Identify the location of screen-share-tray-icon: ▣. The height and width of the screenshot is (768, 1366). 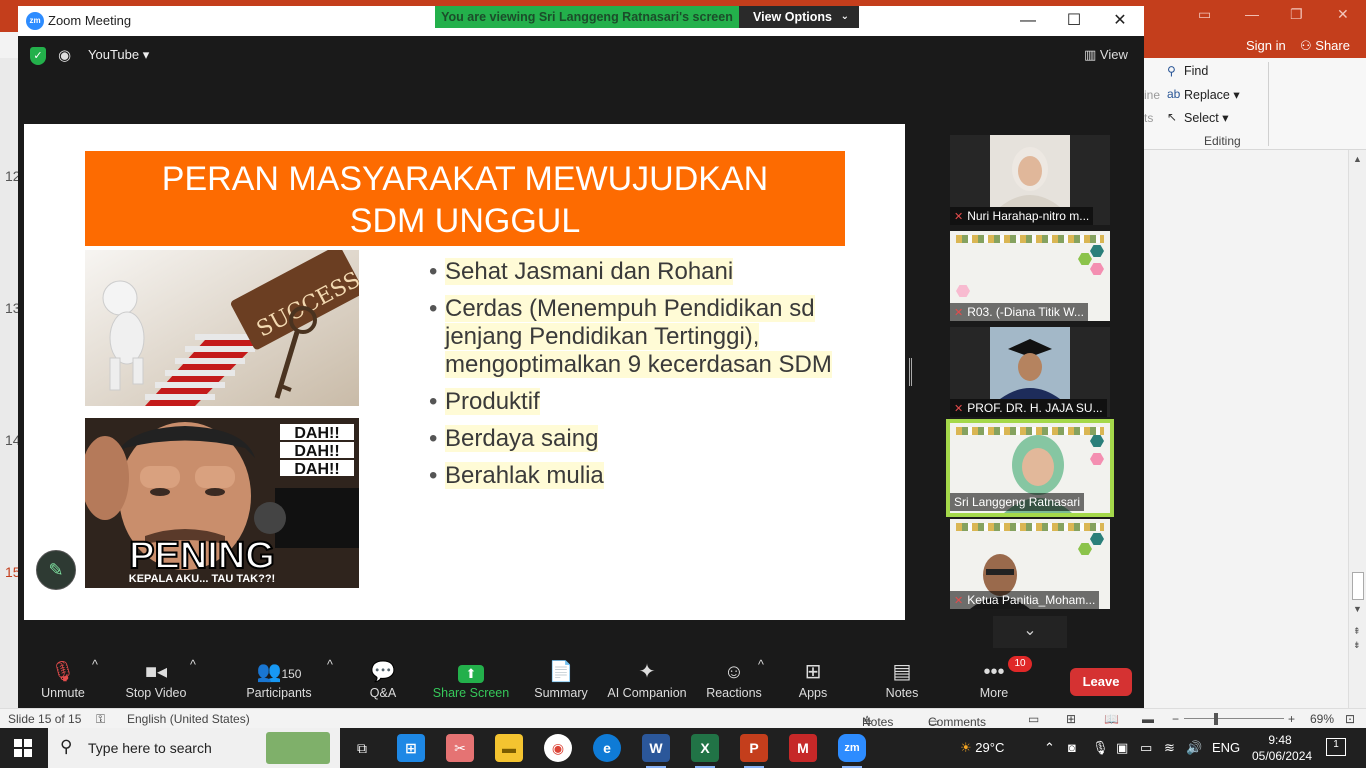
(1122, 748).